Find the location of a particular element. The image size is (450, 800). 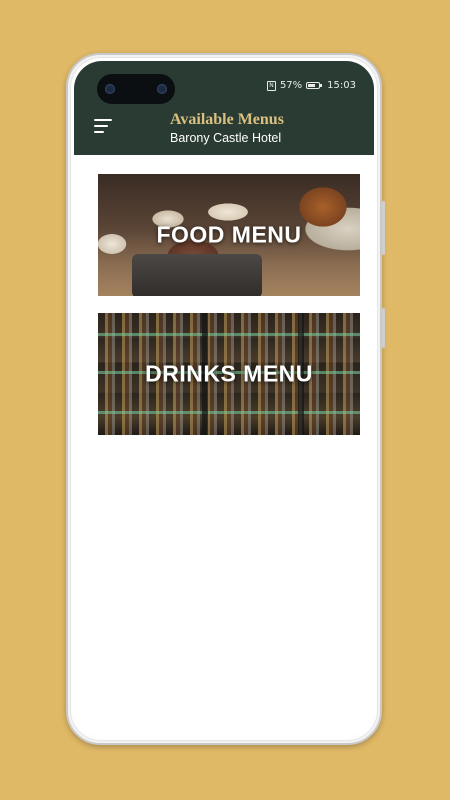

front-camera is located at coordinates (136, 89).